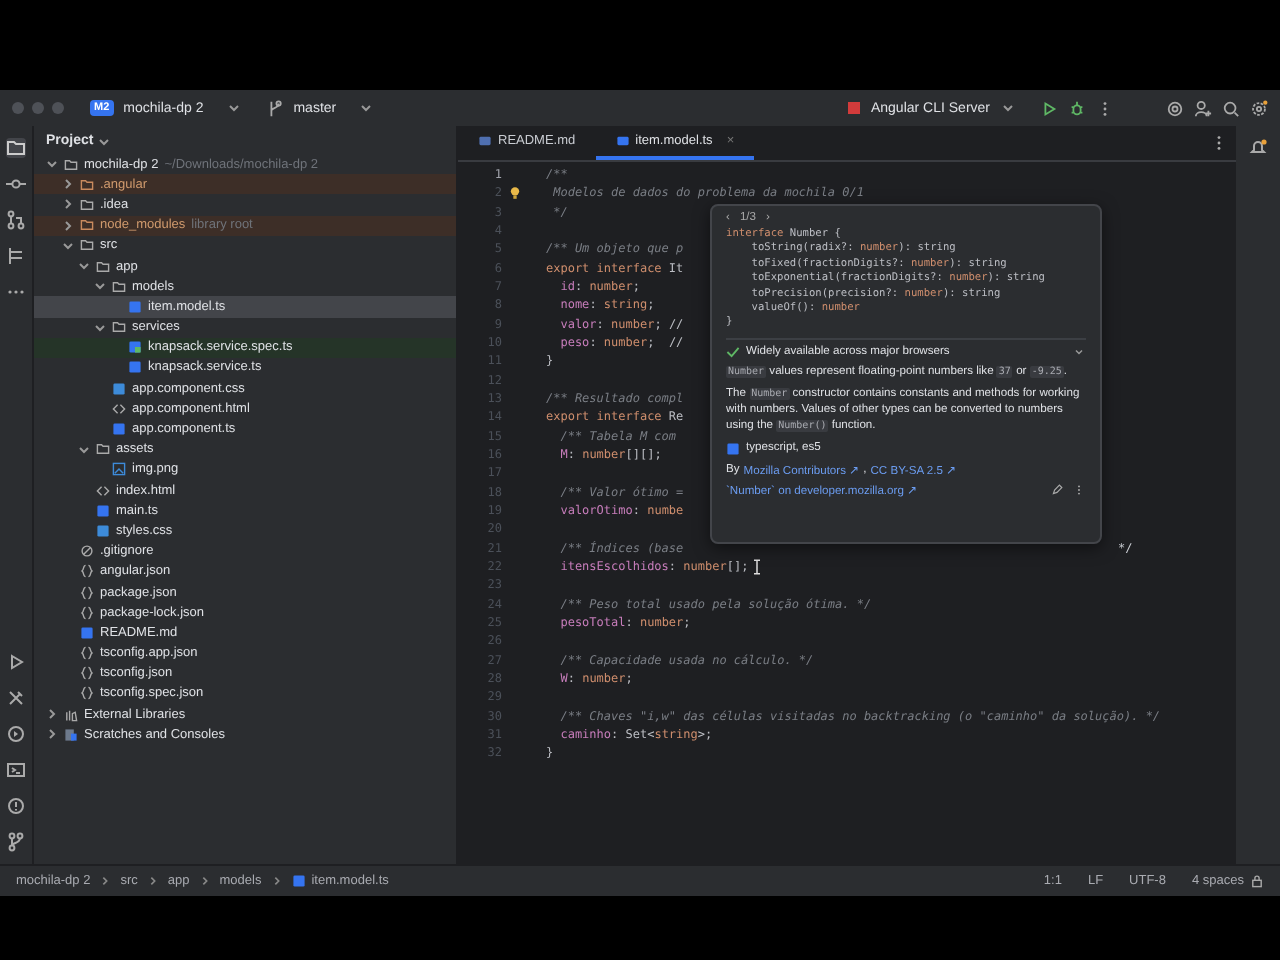  Describe the element at coordinates (16, 806) in the screenshot. I see `problems-icon` at that location.